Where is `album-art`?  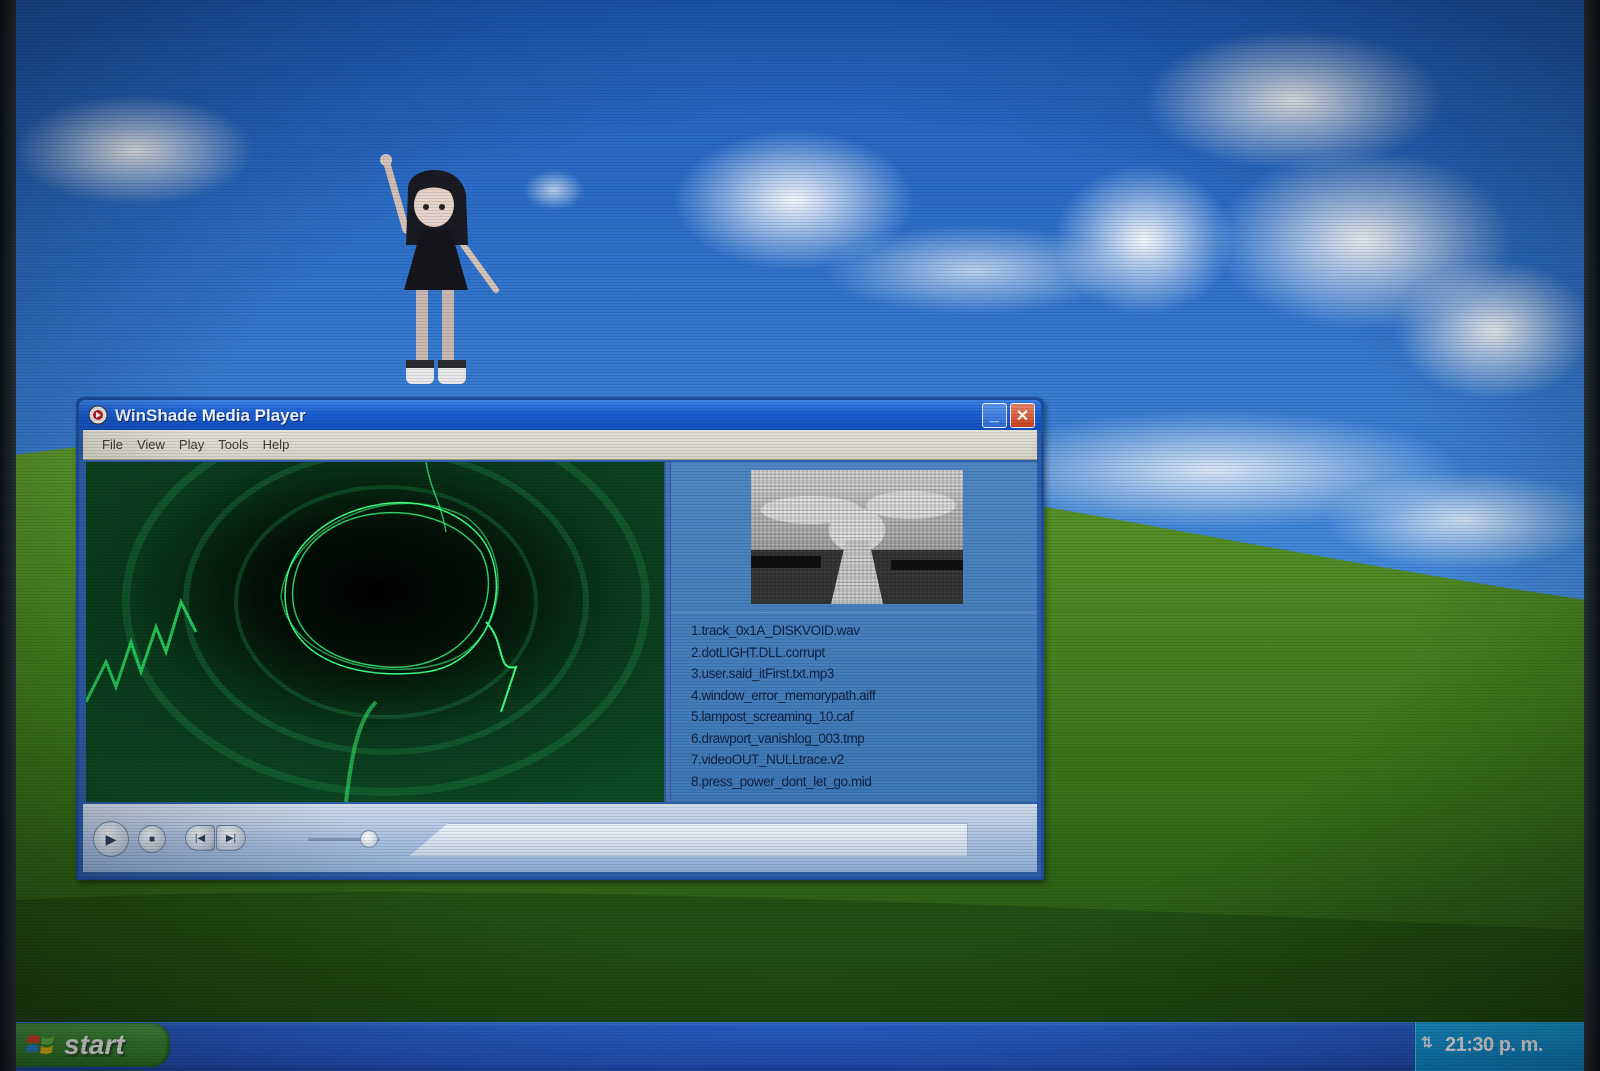
album-art is located at coordinates (857, 537).